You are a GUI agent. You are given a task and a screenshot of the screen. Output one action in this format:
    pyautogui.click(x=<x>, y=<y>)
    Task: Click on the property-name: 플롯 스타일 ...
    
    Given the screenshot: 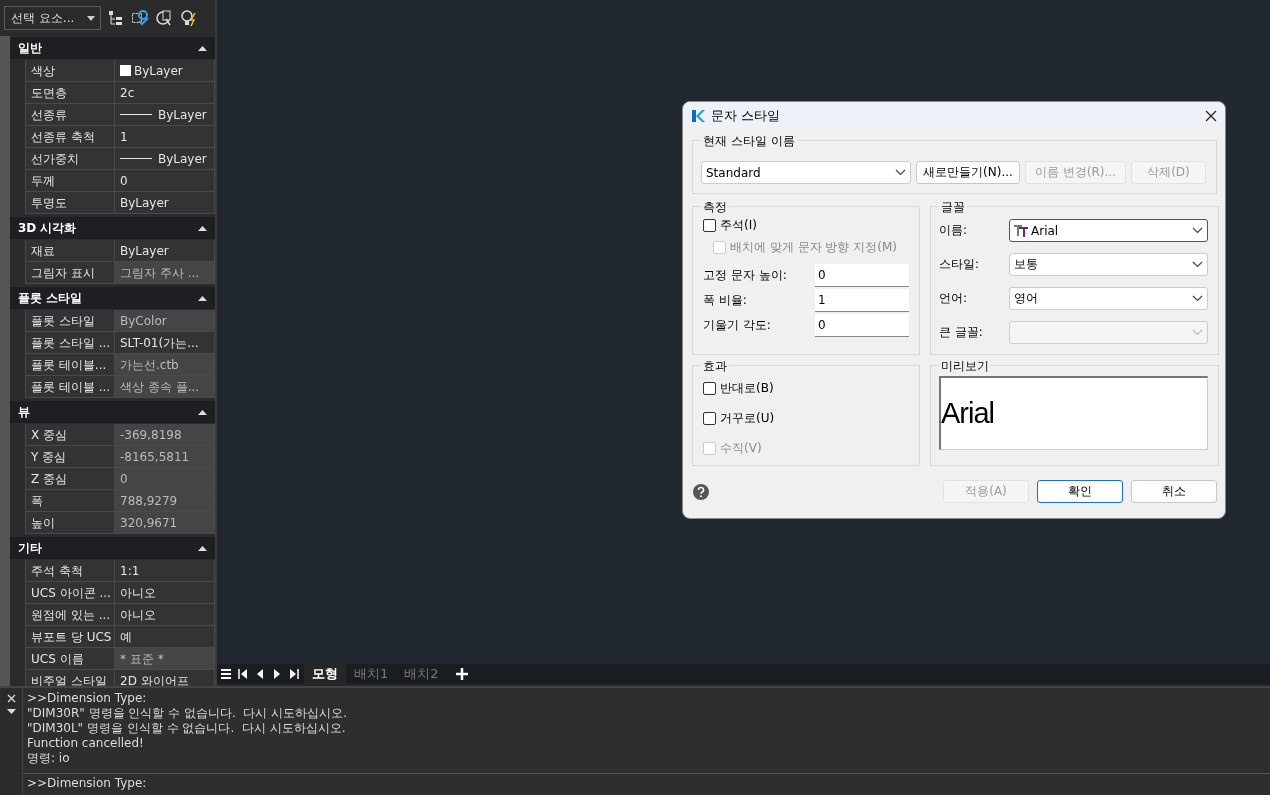 What is the action you would take?
    pyautogui.click(x=70, y=343)
    